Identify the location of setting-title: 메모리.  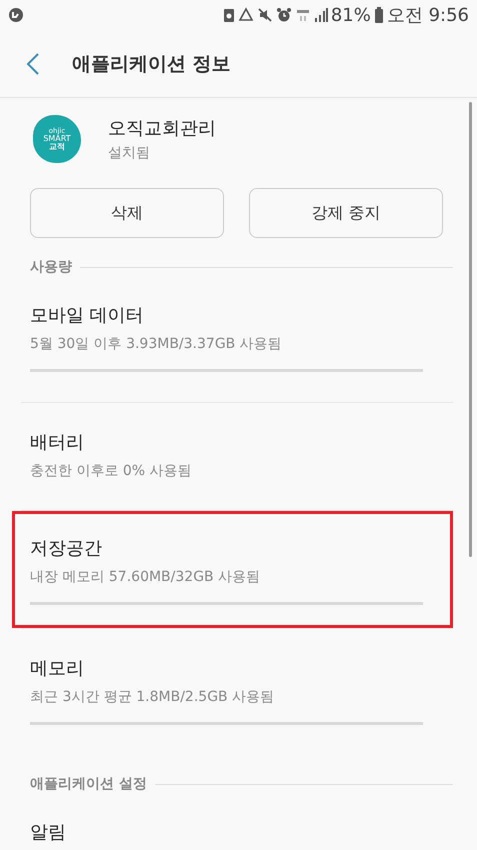
(226, 668).